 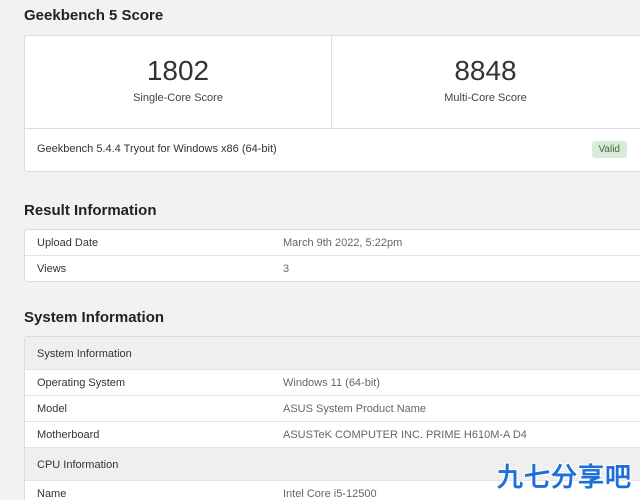 I want to click on table-row: Model ASUS System Product Name, so click(x=332, y=409).